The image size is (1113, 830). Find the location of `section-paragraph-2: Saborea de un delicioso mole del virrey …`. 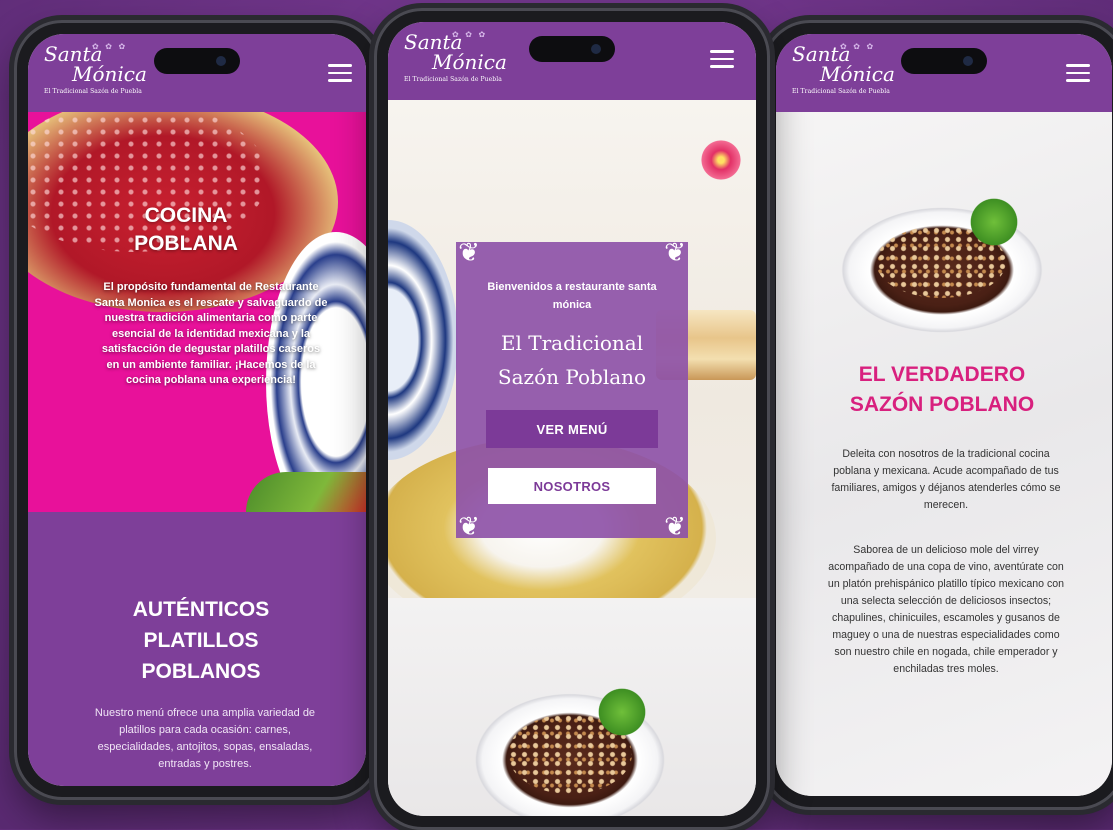

section-paragraph-2: Saborea de un delicioso mole del virrey … is located at coordinates (946, 609).